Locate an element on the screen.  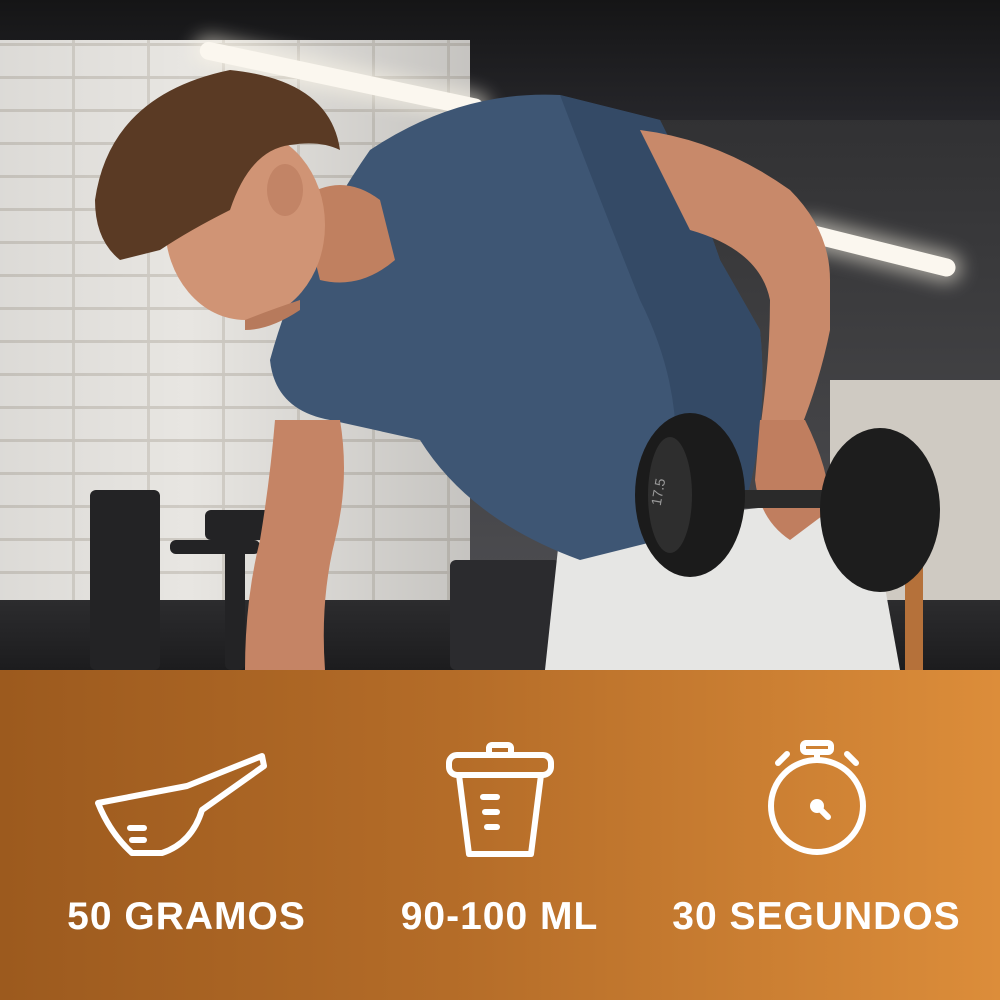
dose-label: 50 GRAMOS is located at coordinates (186, 916).